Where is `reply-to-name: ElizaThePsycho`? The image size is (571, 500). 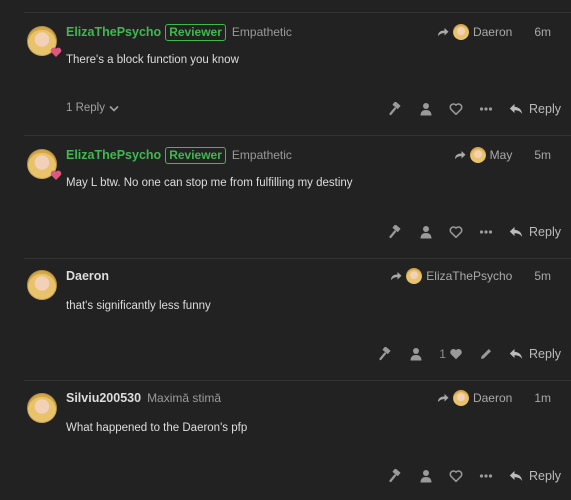
reply-to-name: ElizaThePsycho is located at coordinates (469, 276).